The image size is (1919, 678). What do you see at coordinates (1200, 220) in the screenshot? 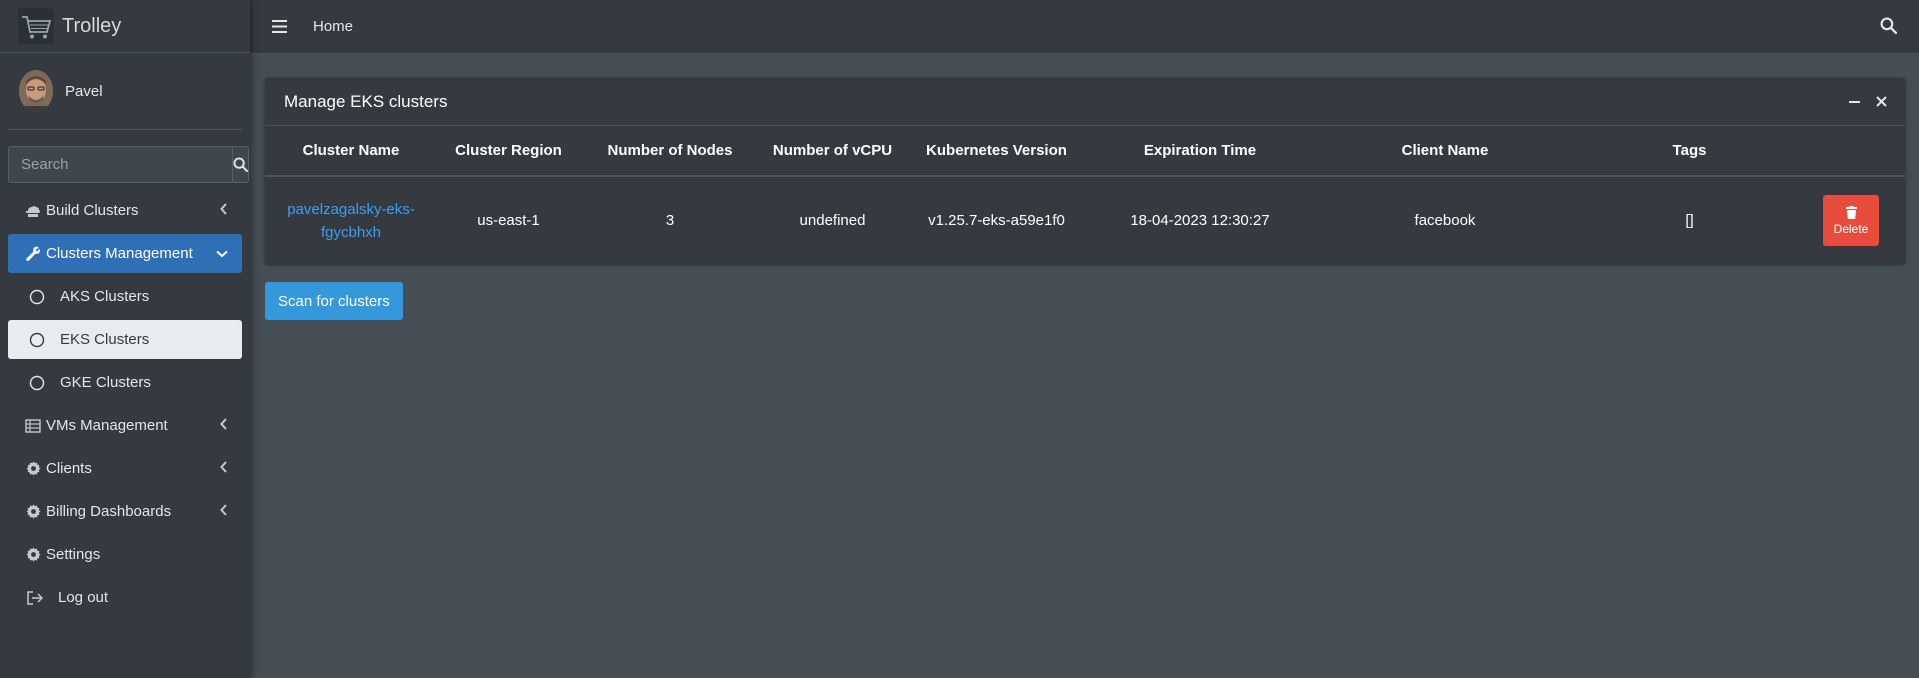
I see `cell-expiration-time: 18-04-2023 12:30:27` at bounding box center [1200, 220].